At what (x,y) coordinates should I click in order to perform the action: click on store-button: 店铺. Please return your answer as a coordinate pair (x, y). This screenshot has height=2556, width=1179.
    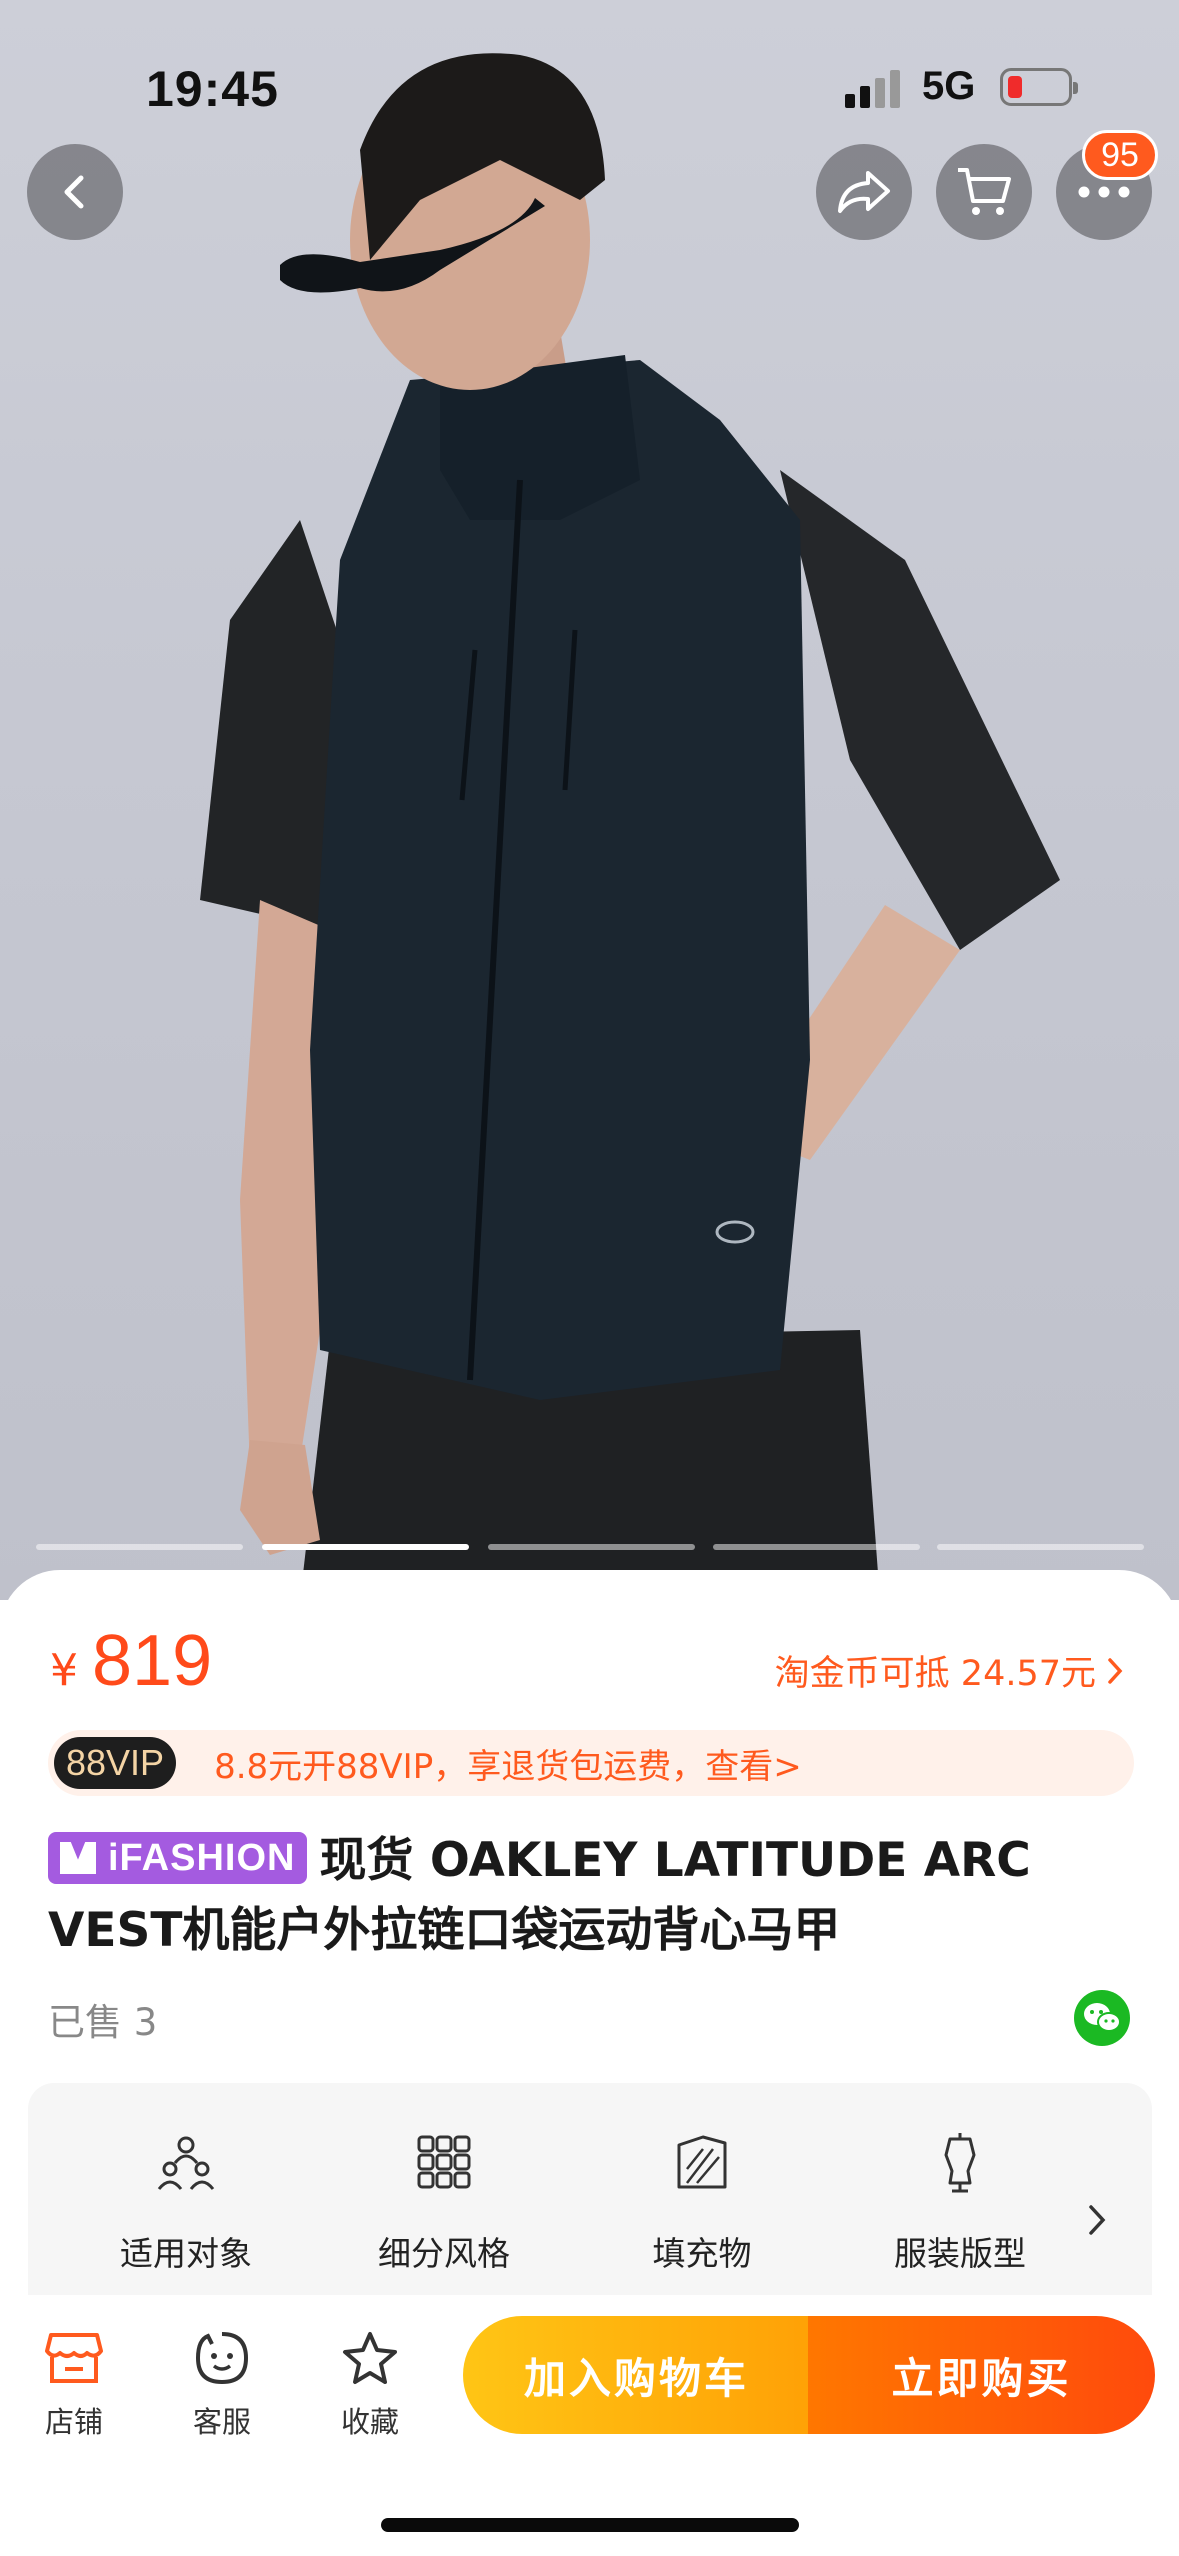
    Looking at the image, I should click on (74, 2383).